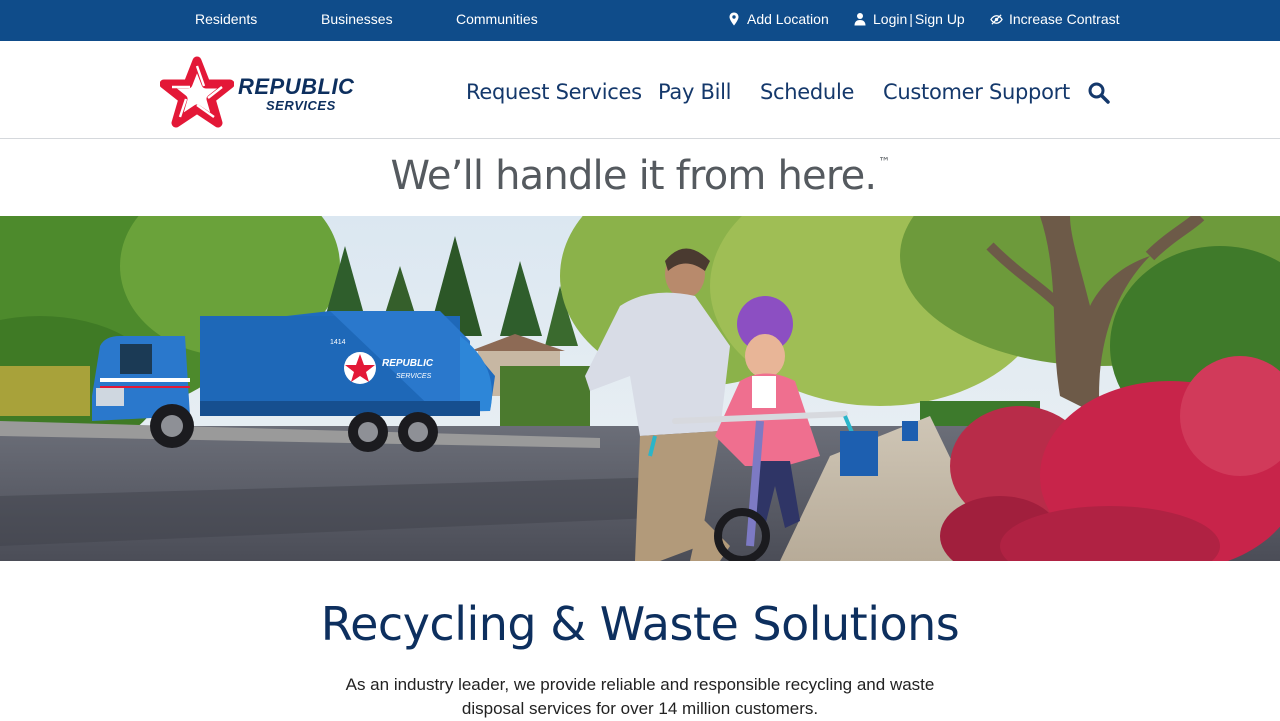  I want to click on nav-pay-bill: Pay Bill, so click(695, 92).